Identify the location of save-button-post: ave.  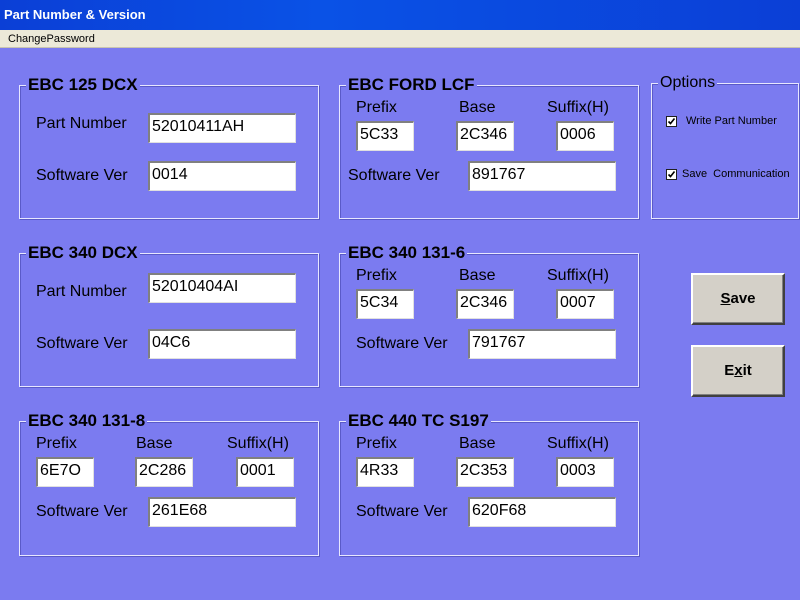
(743, 298).